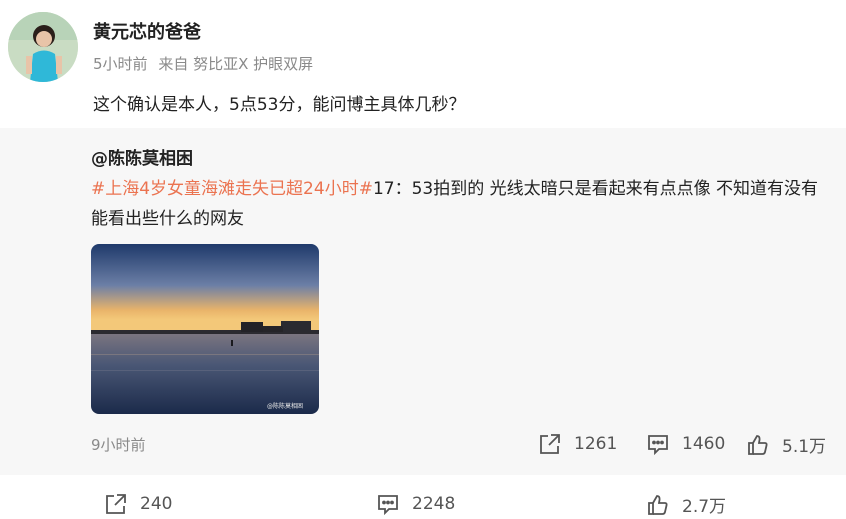 This screenshot has width=846, height=519. What do you see at coordinates (434, 504) in the screenshot?
I see `comment-count: 2248` at bounding box center [434, 504].